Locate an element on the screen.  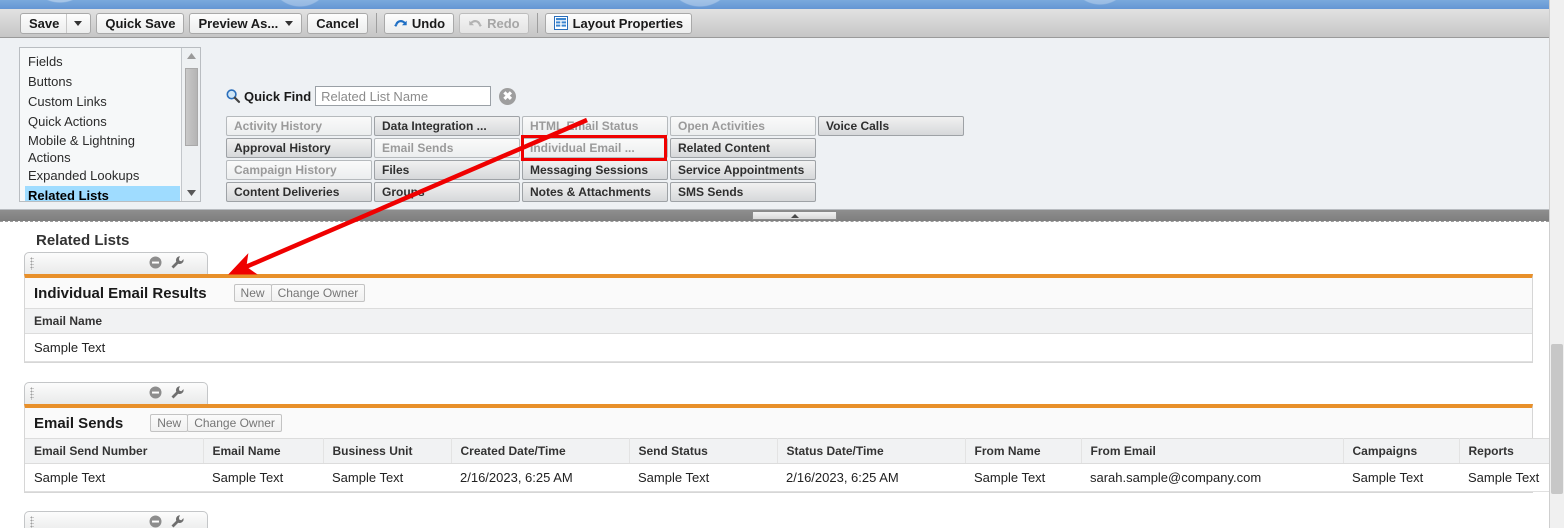
redo-icon is located at coordinates (475, 23).